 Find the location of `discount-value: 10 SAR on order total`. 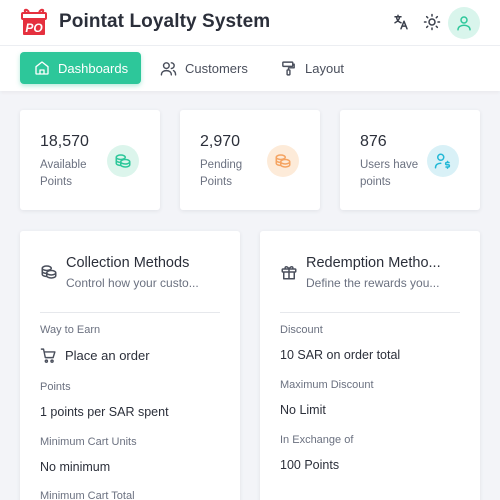

discount-value: 10 SAR on order total is located at coordinates (340, 355).